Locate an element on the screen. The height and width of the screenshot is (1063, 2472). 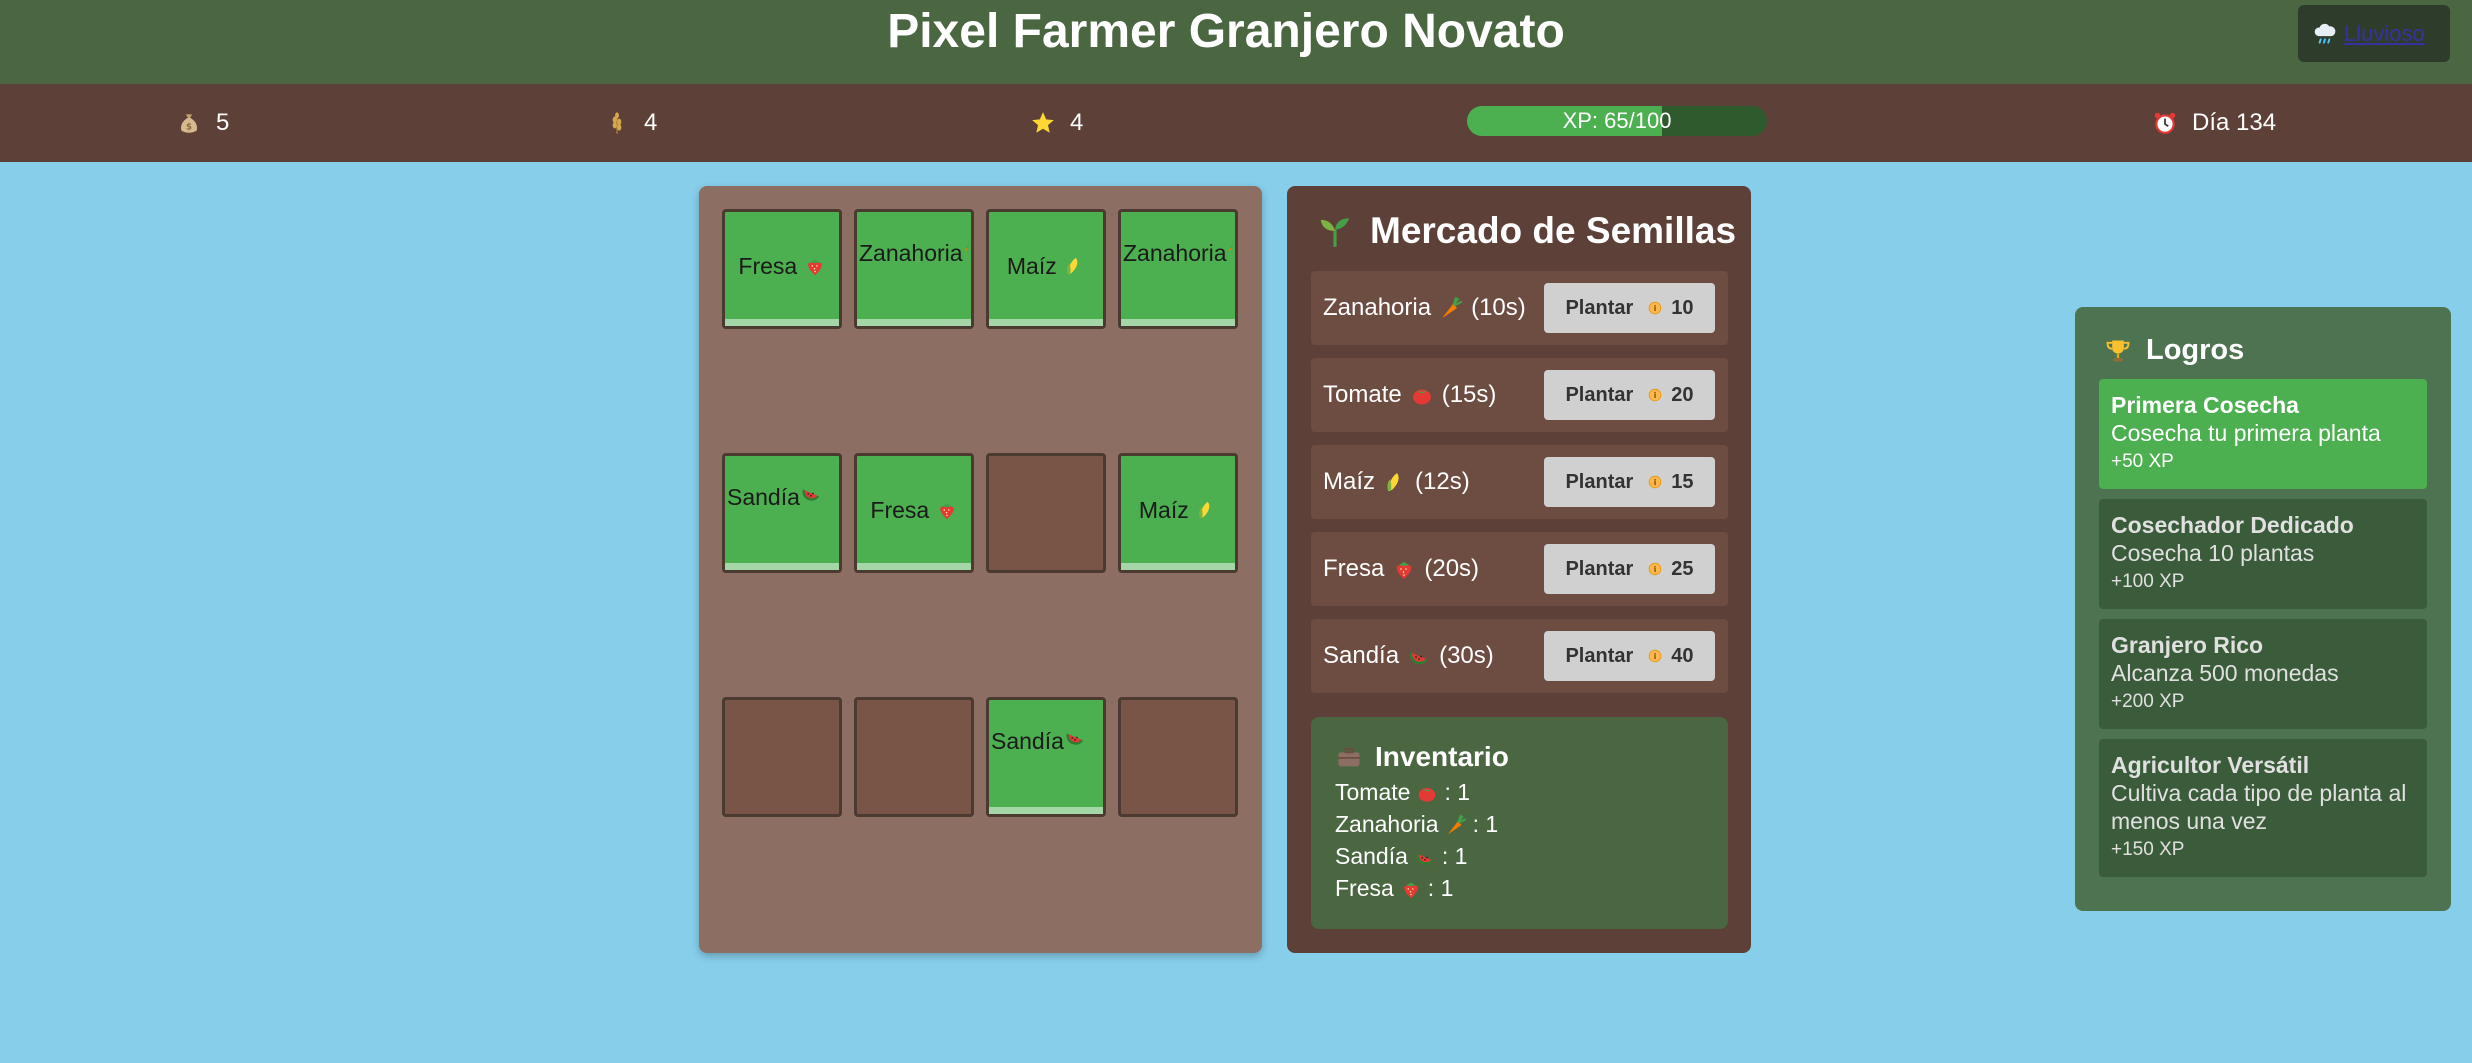
achievement-name: Primera Cosecha is located at coordinates (2205, 405).